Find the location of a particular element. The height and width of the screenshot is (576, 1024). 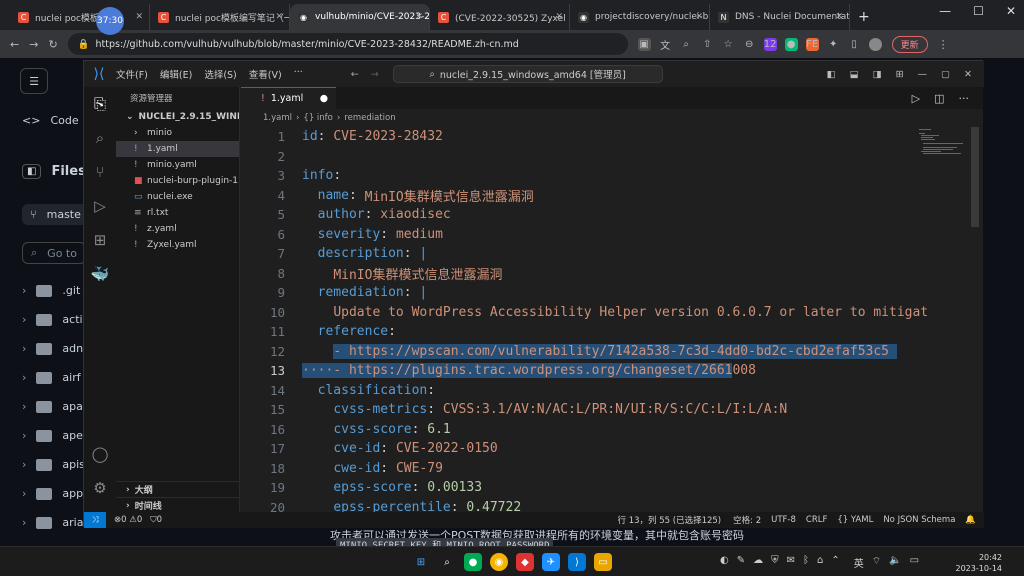

eol-status: CRLF is located at coordinates (816, 520).